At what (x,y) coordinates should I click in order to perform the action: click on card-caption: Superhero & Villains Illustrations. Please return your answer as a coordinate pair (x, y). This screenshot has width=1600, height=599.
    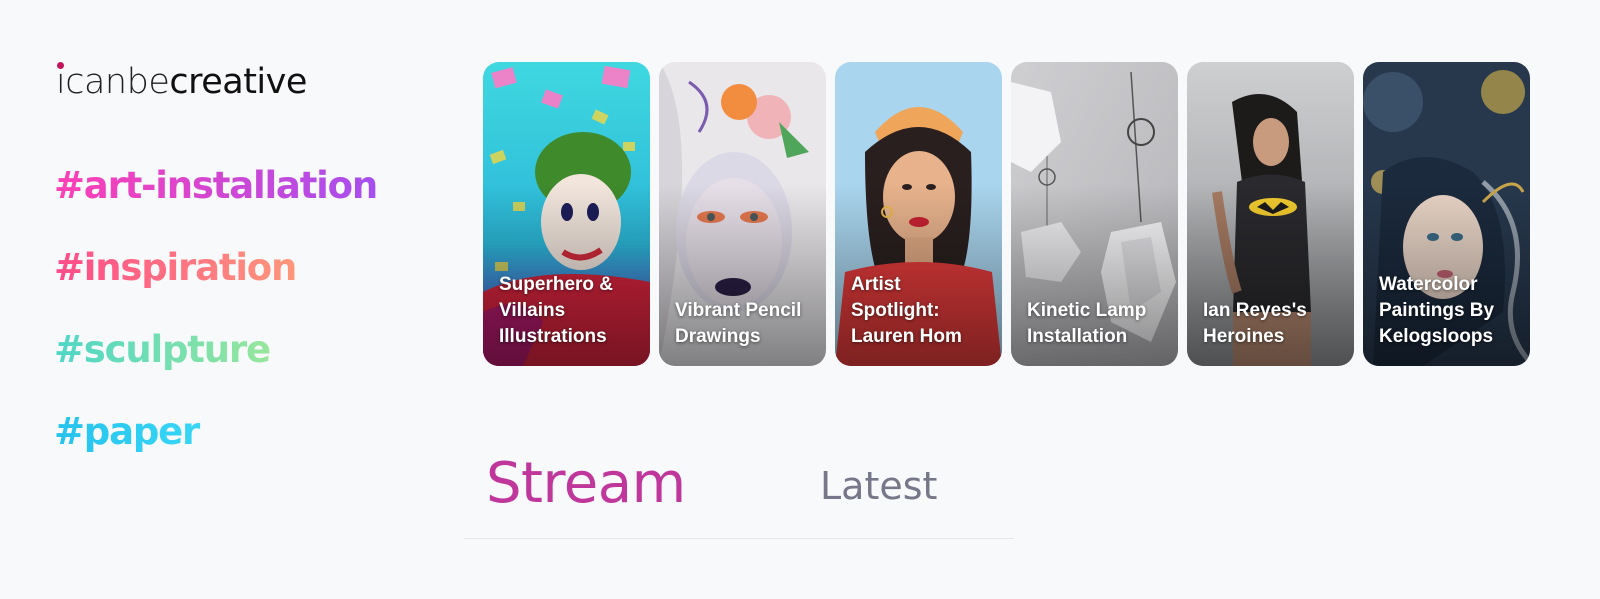
    Looking at the image, I should click on (556, 310).